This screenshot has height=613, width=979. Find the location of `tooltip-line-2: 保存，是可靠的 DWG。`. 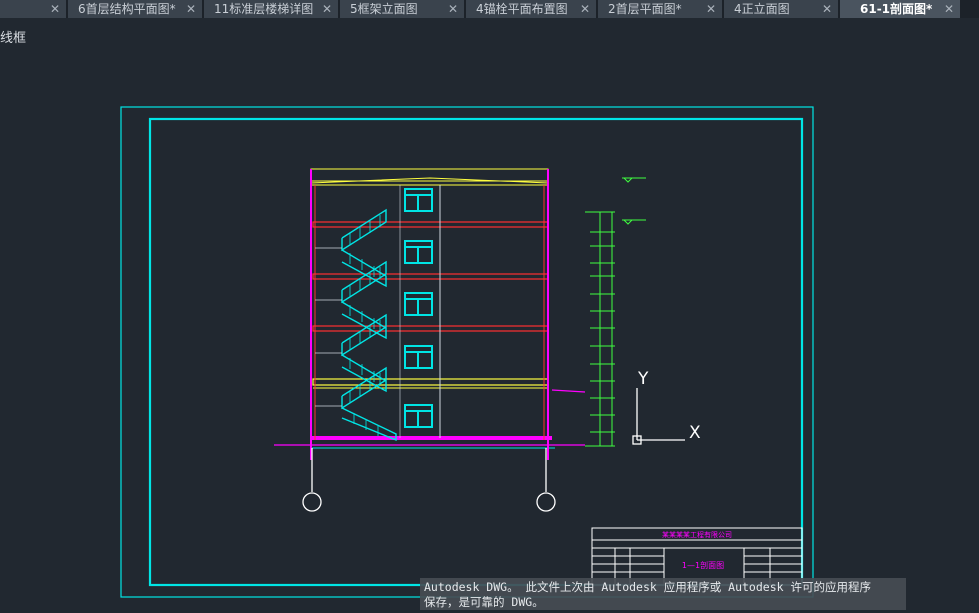

tooltip-line-2: 保存，是可靠的 DWG。 is located at coordinates (484, 602).